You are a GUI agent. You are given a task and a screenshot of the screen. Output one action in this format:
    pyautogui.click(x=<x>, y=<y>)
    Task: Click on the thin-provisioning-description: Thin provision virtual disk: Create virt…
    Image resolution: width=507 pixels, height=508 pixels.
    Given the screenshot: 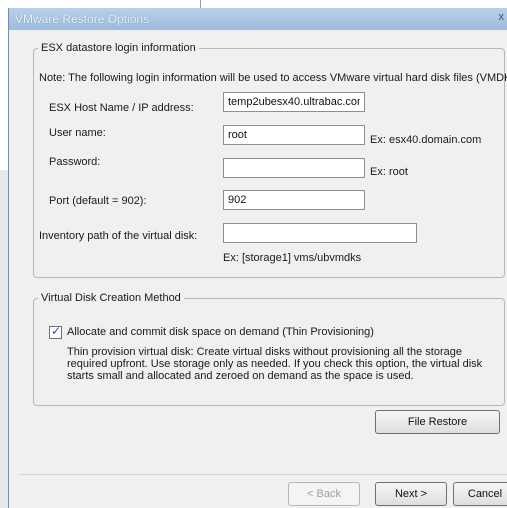 What is the action you would take?
    pyautogui.click(x=275, y=364)
    